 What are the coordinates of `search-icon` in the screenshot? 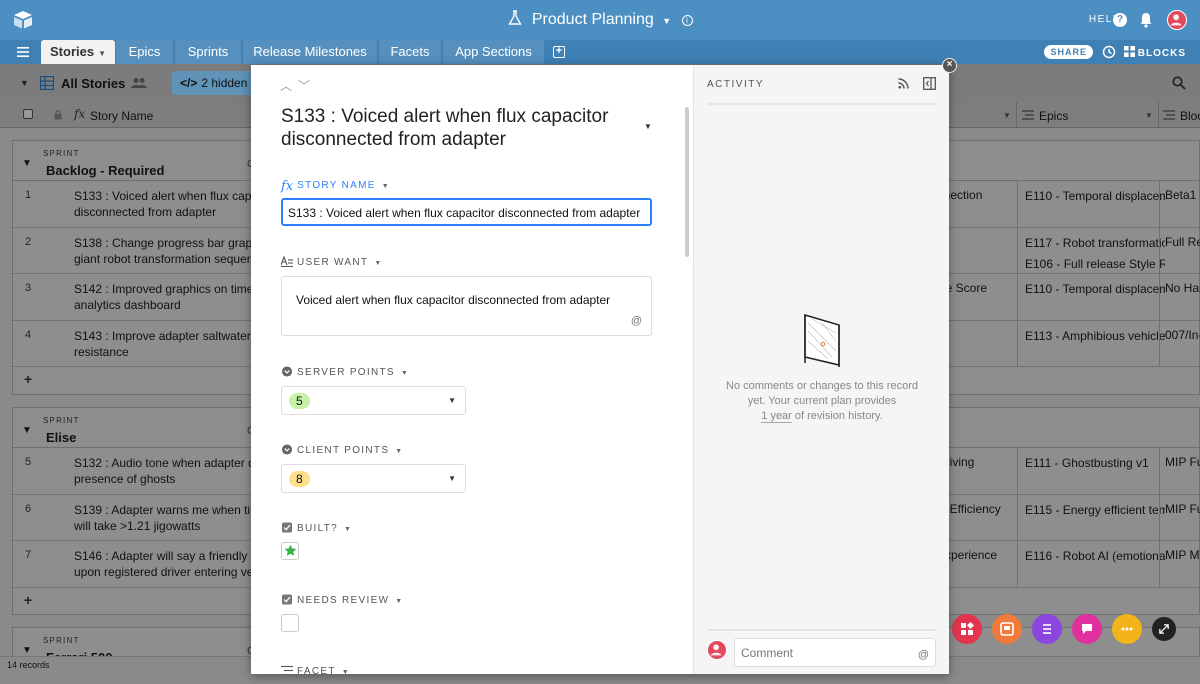 It's located at (1179, 83).